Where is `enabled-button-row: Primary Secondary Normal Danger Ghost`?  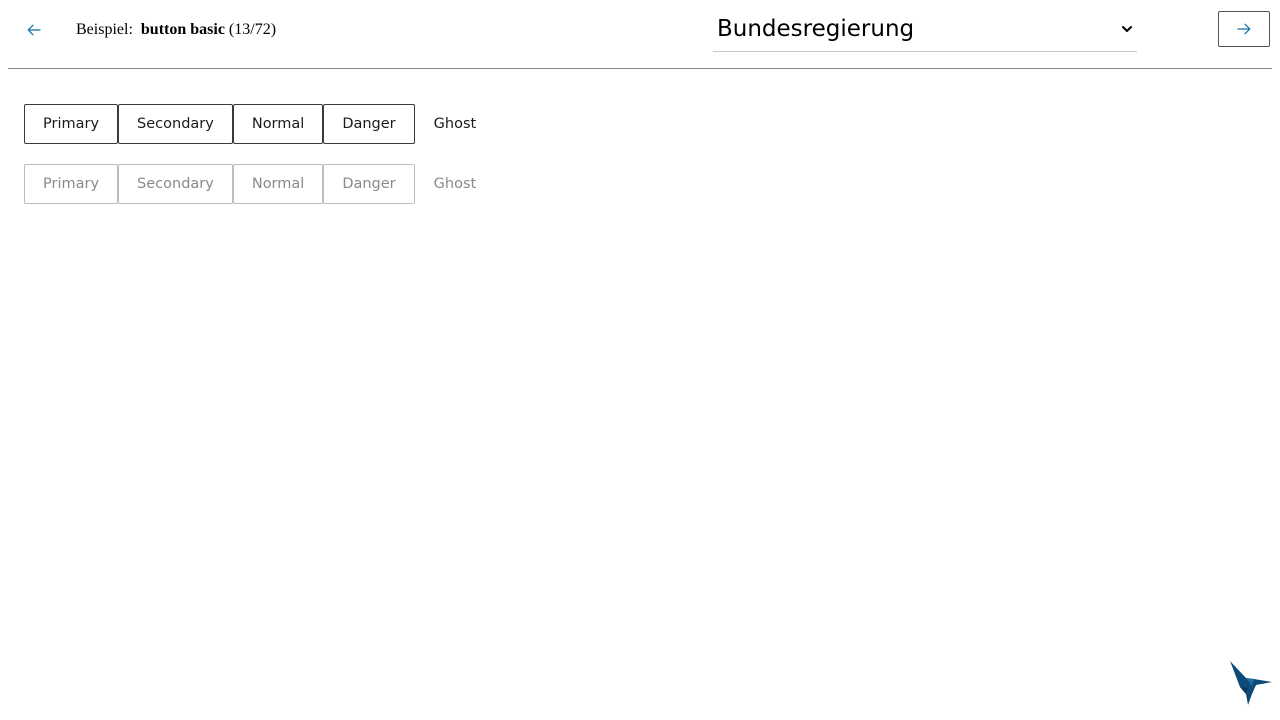 enabled-button-row: Primary Secondary Normal Danger Ghost is located at coordinates (260, 124).